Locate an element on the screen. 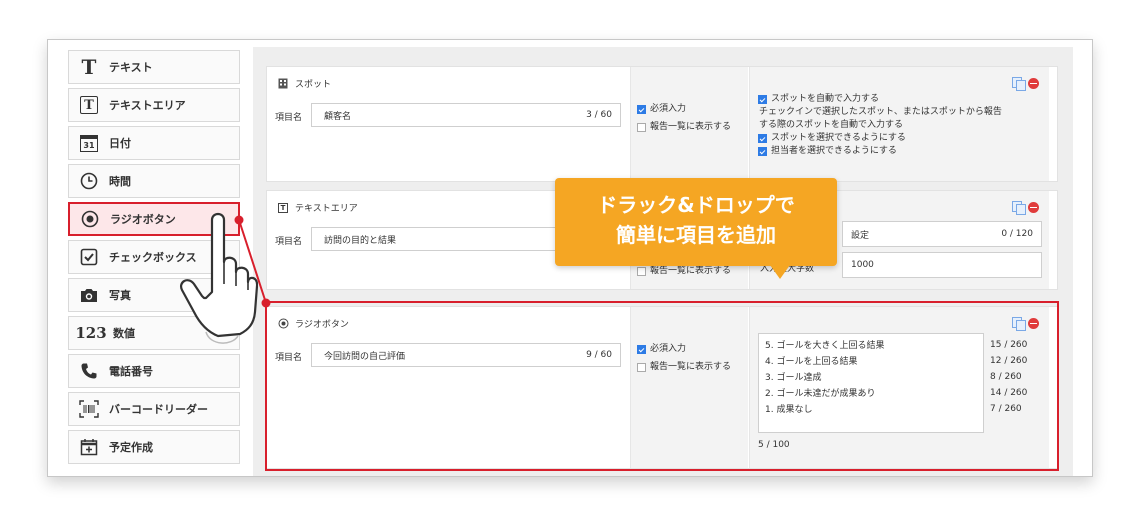 This screenshot has height=523, width=1132. feature-callout: ドラック&ドロップで 簡単に項目を追加 is located at coordinates (696, 222).